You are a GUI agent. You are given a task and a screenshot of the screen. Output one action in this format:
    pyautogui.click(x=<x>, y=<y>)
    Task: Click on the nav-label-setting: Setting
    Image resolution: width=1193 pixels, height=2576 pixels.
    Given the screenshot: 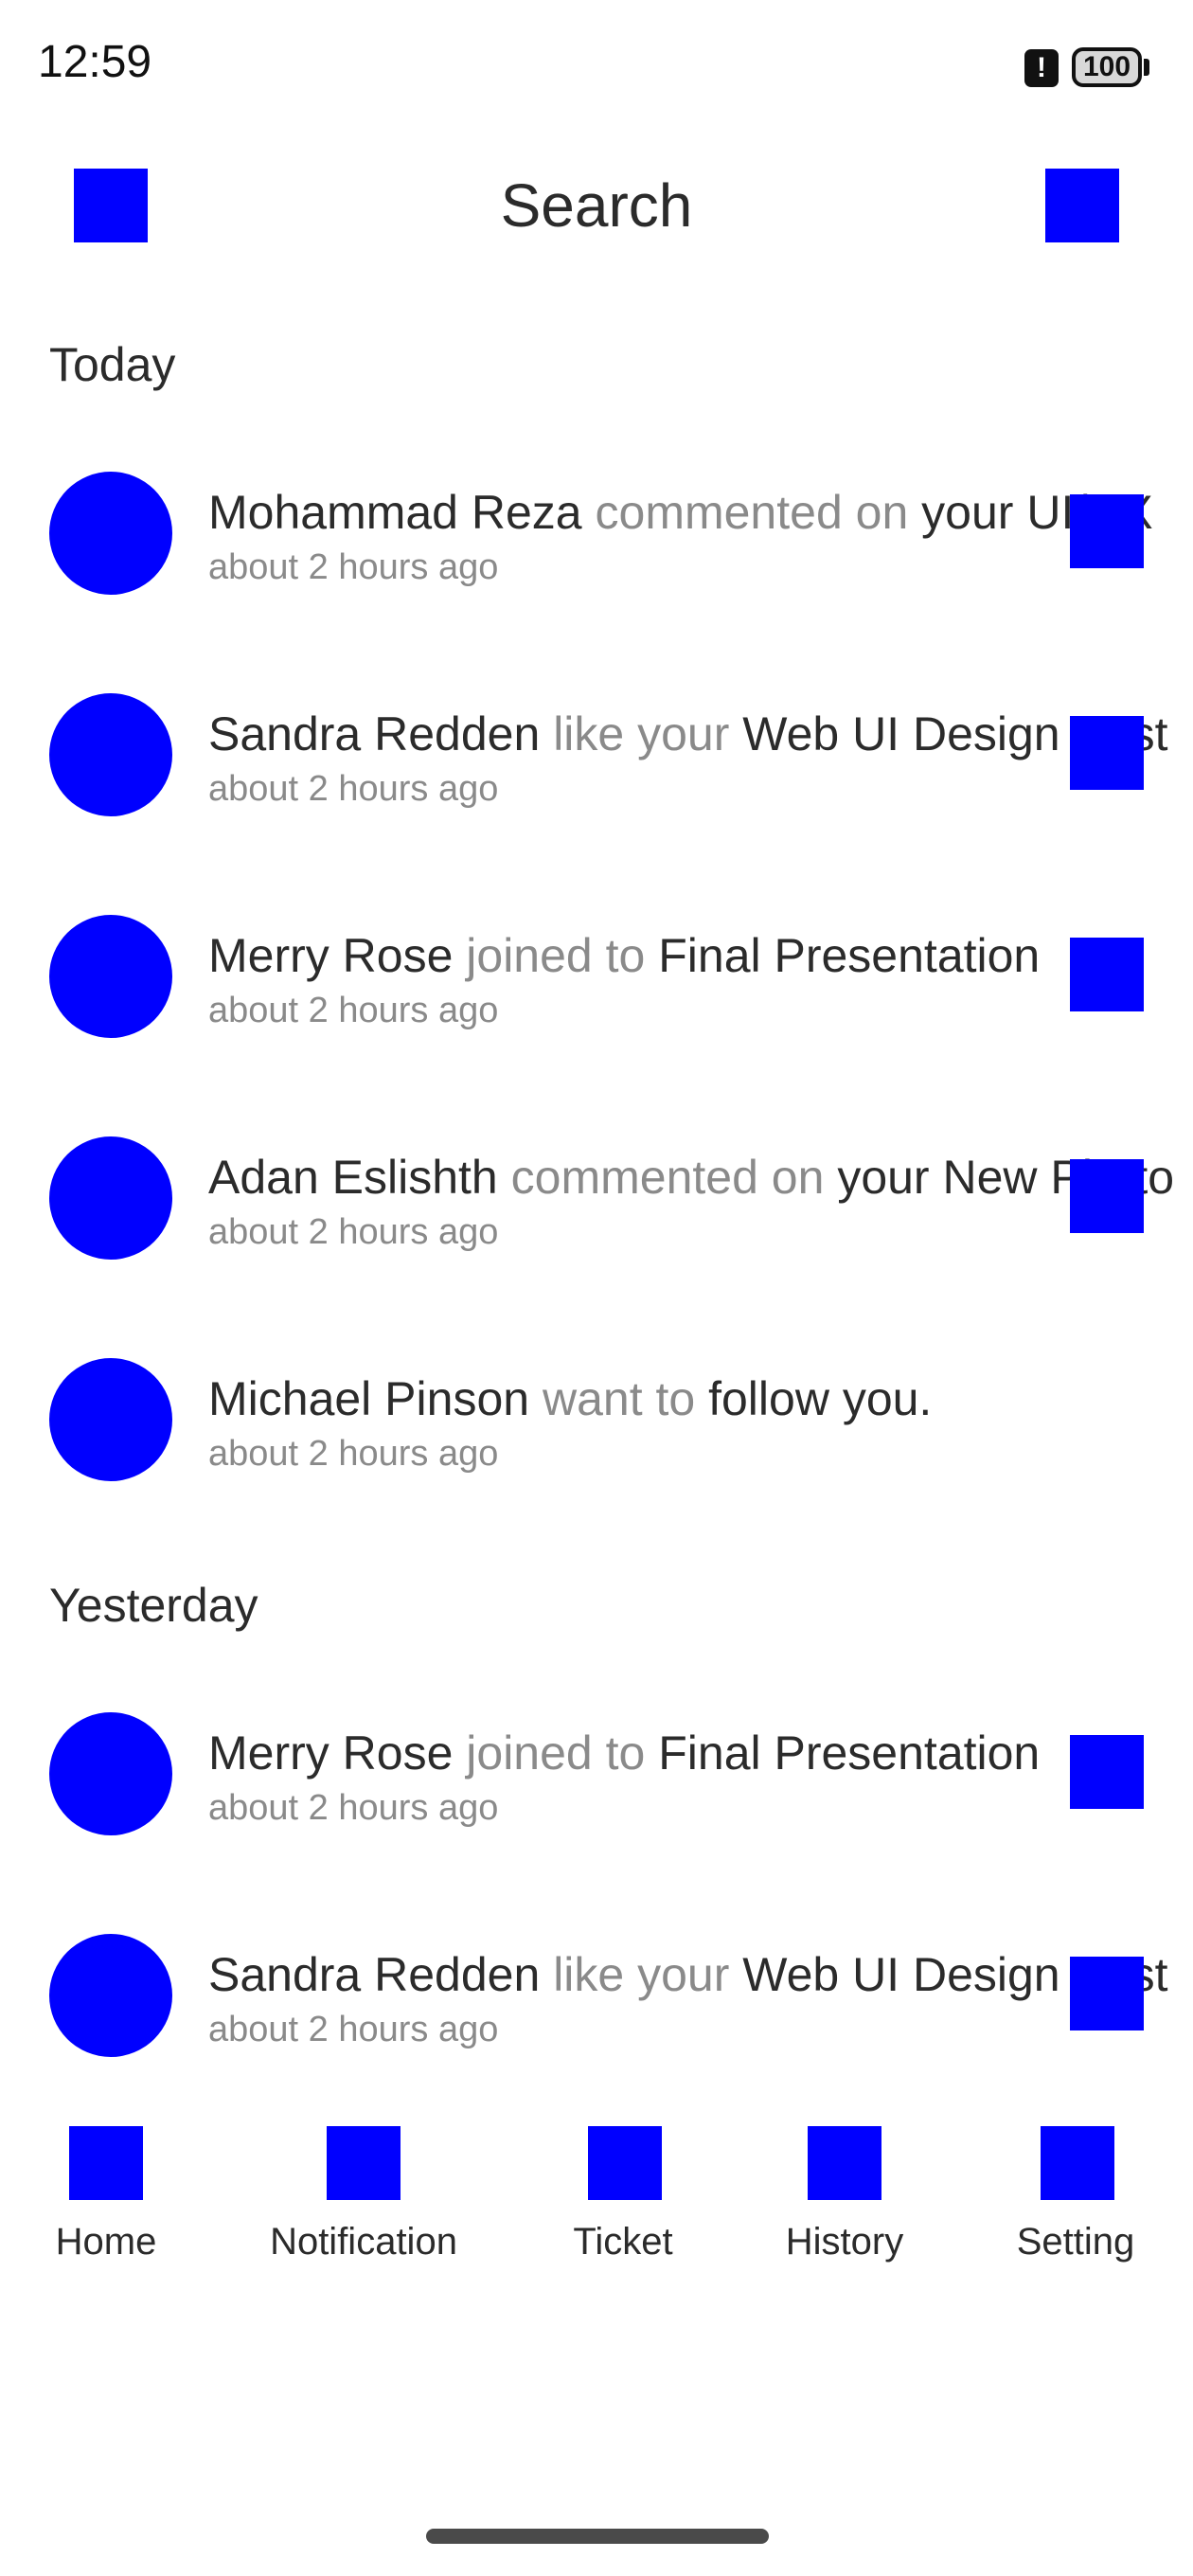 What is the action you would take?
    pyautogui.click(x=1075, y=2242)
    